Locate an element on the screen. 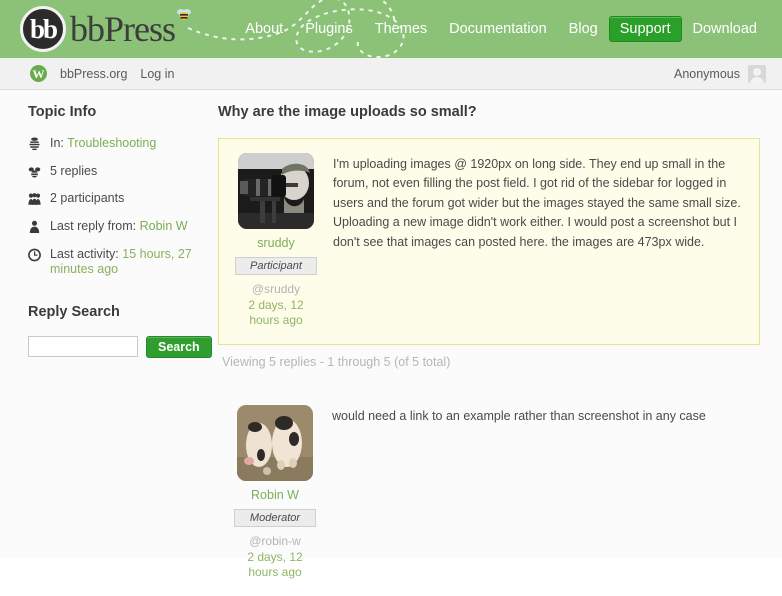 The width and height of the screenshot is (782, 596). admin-bar-left: W bbPress.org Log in is located at coordinates (102, 73).